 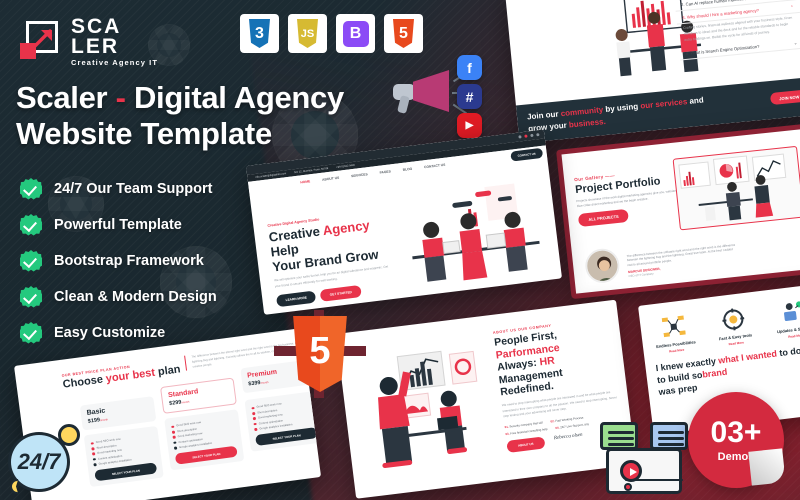 I want to click on nav-blog: BLOG, so click(x=407, y=169).